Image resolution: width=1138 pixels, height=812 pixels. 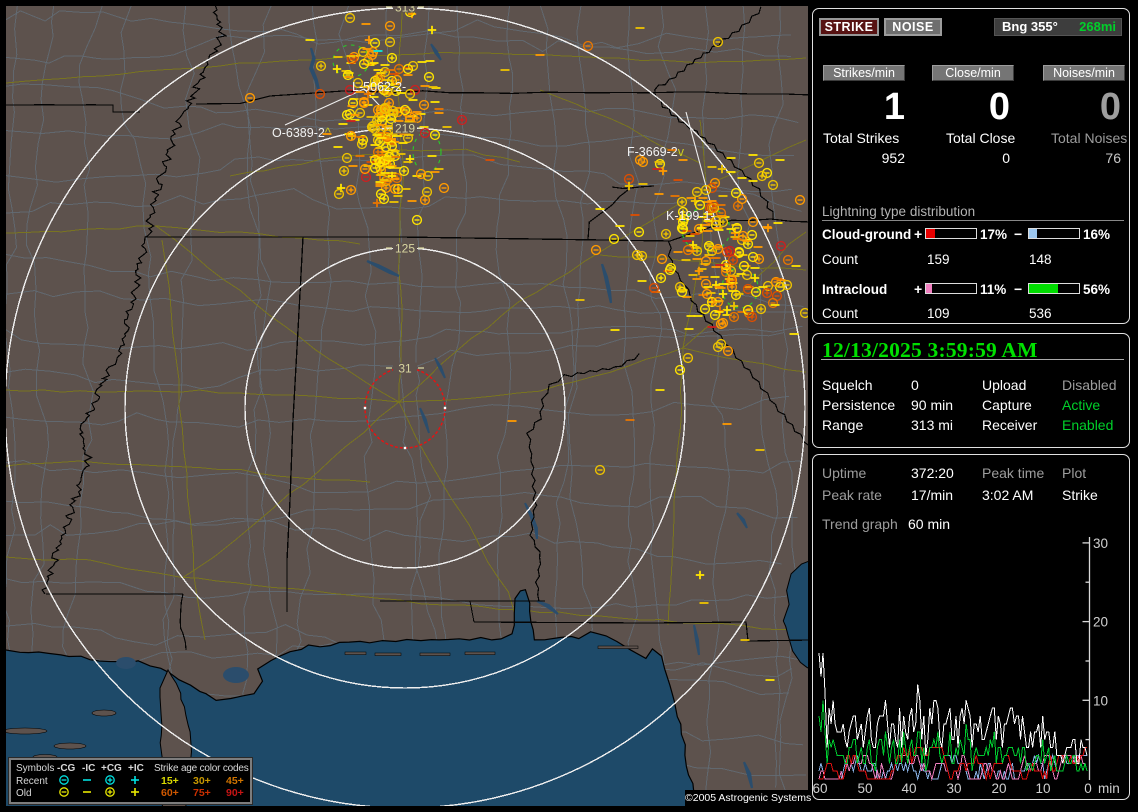 What do you see at coordinates (908, 788) in the screenshot?
I see `svg-text: 40` at bounding box center [908, 788].